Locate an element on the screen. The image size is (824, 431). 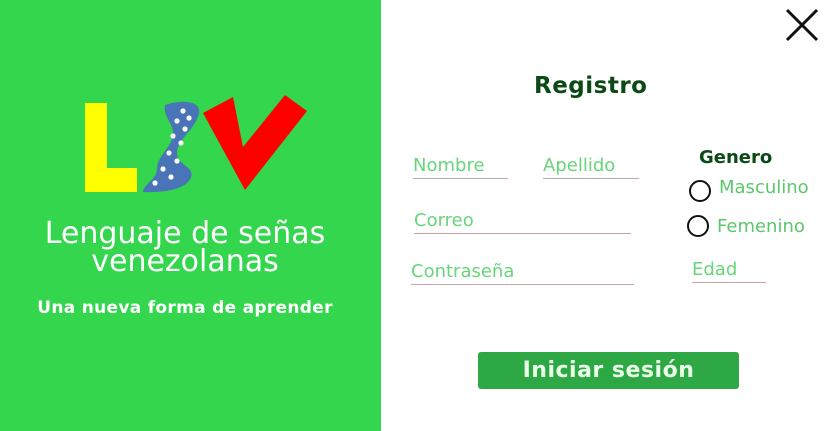
lsv-logo is located at coordinates (196, 144).